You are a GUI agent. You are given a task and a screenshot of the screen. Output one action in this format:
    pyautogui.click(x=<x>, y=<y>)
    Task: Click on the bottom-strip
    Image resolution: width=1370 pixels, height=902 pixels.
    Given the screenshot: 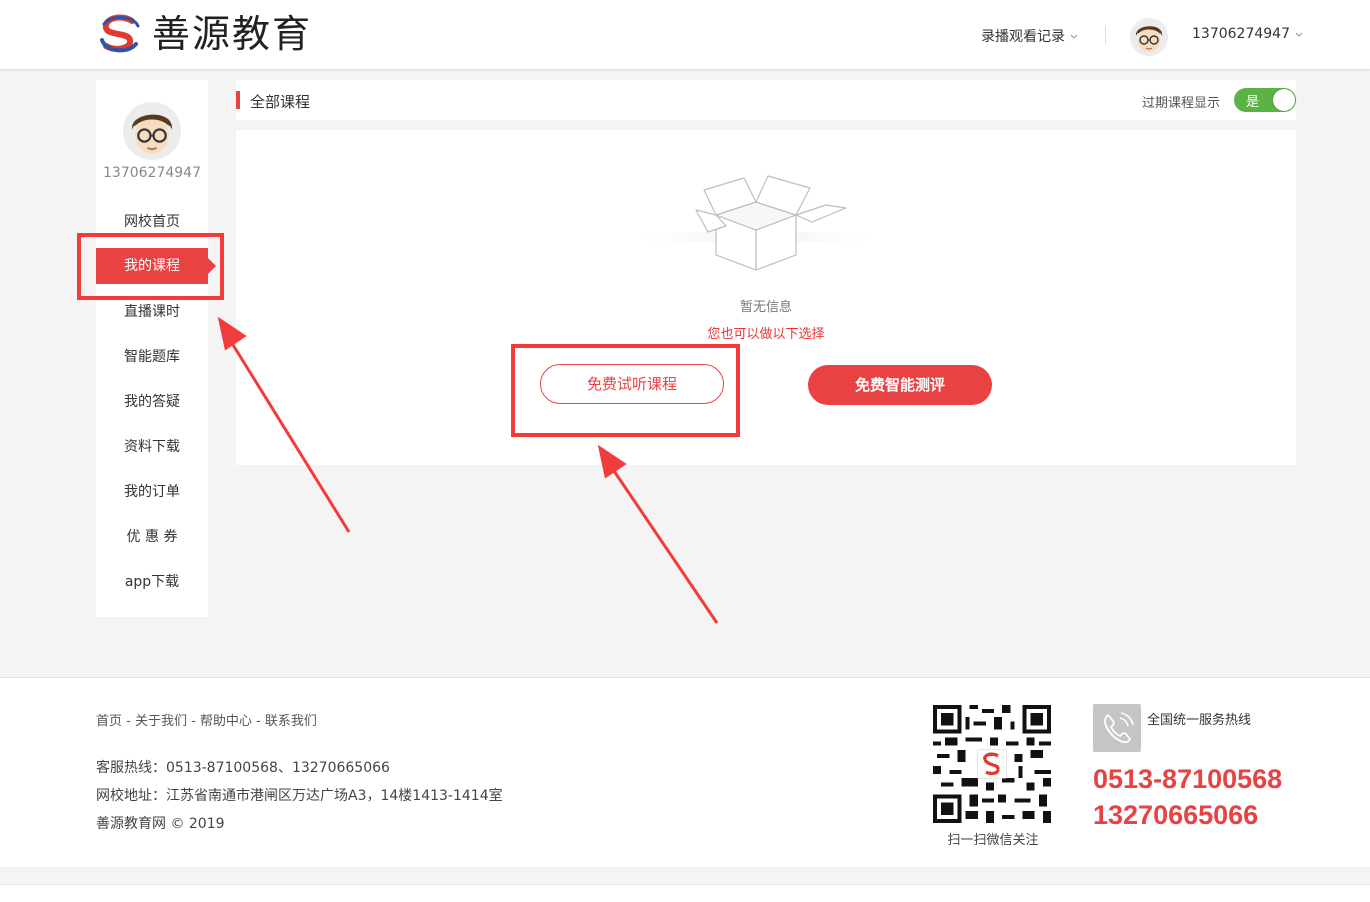 What is the action you would take?
    pyautogui.click(x=685, y=893)
    